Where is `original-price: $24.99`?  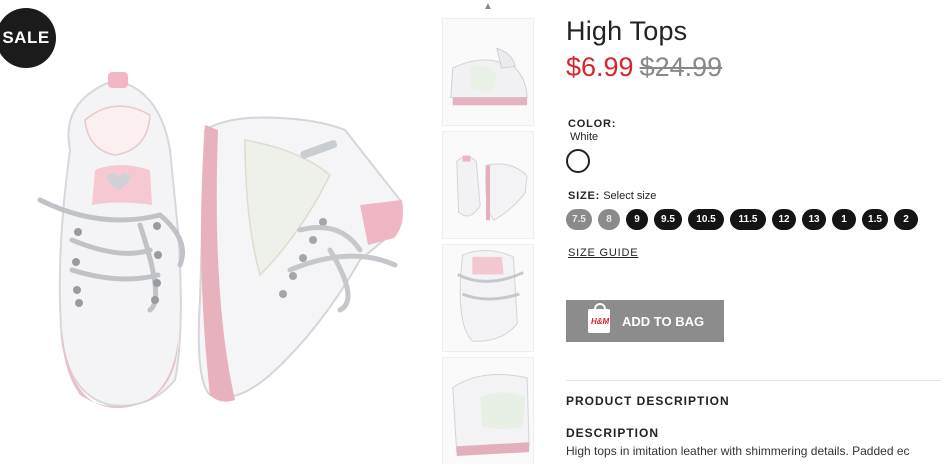 original-price: $24.99 is located at coordinates (681, 67).